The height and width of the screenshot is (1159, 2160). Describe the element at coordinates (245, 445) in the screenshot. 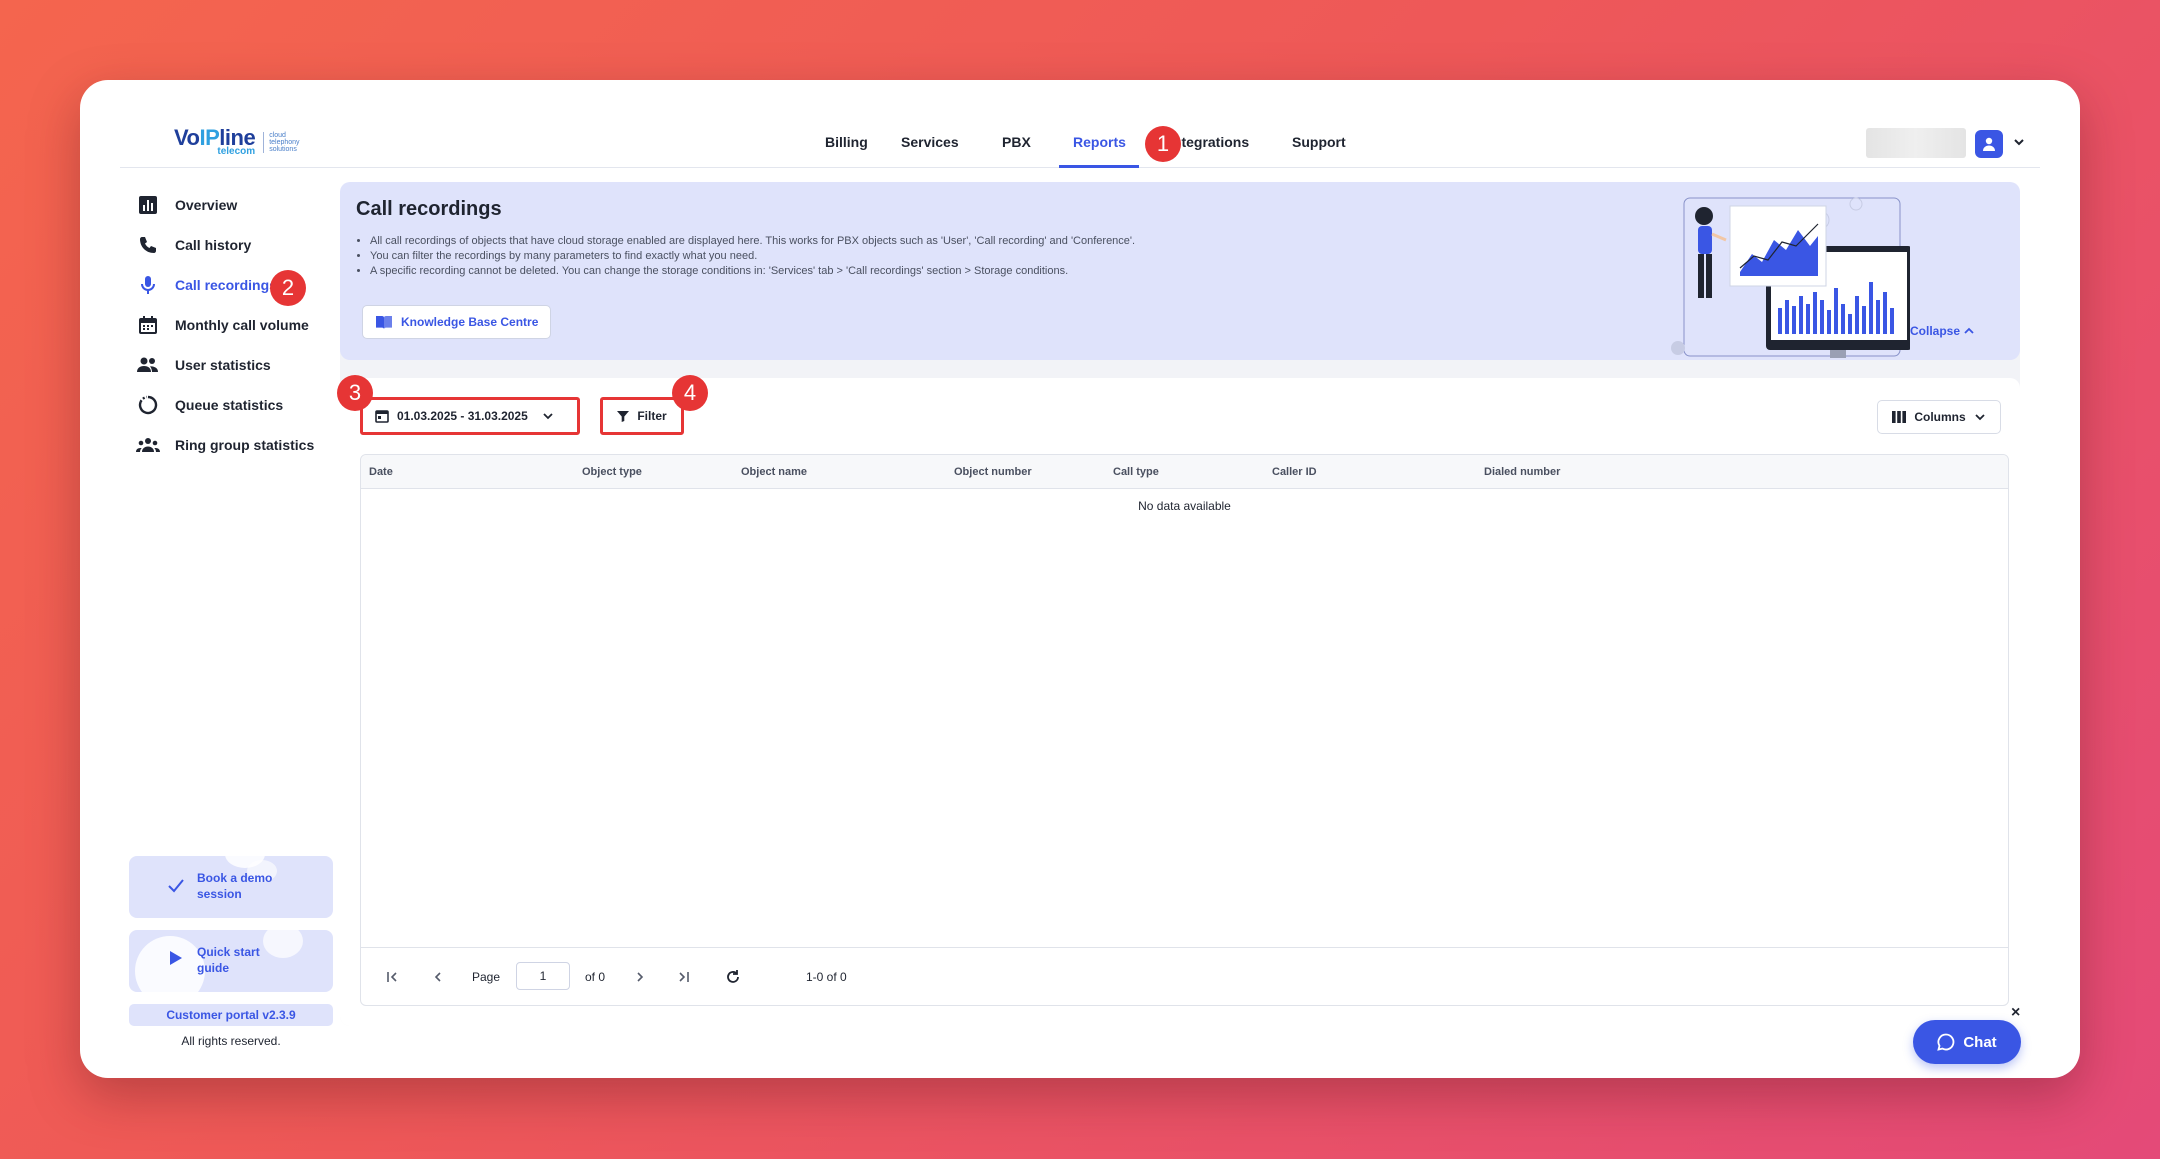

I see `sidebar-item-label: Ring group statistics` at that location.